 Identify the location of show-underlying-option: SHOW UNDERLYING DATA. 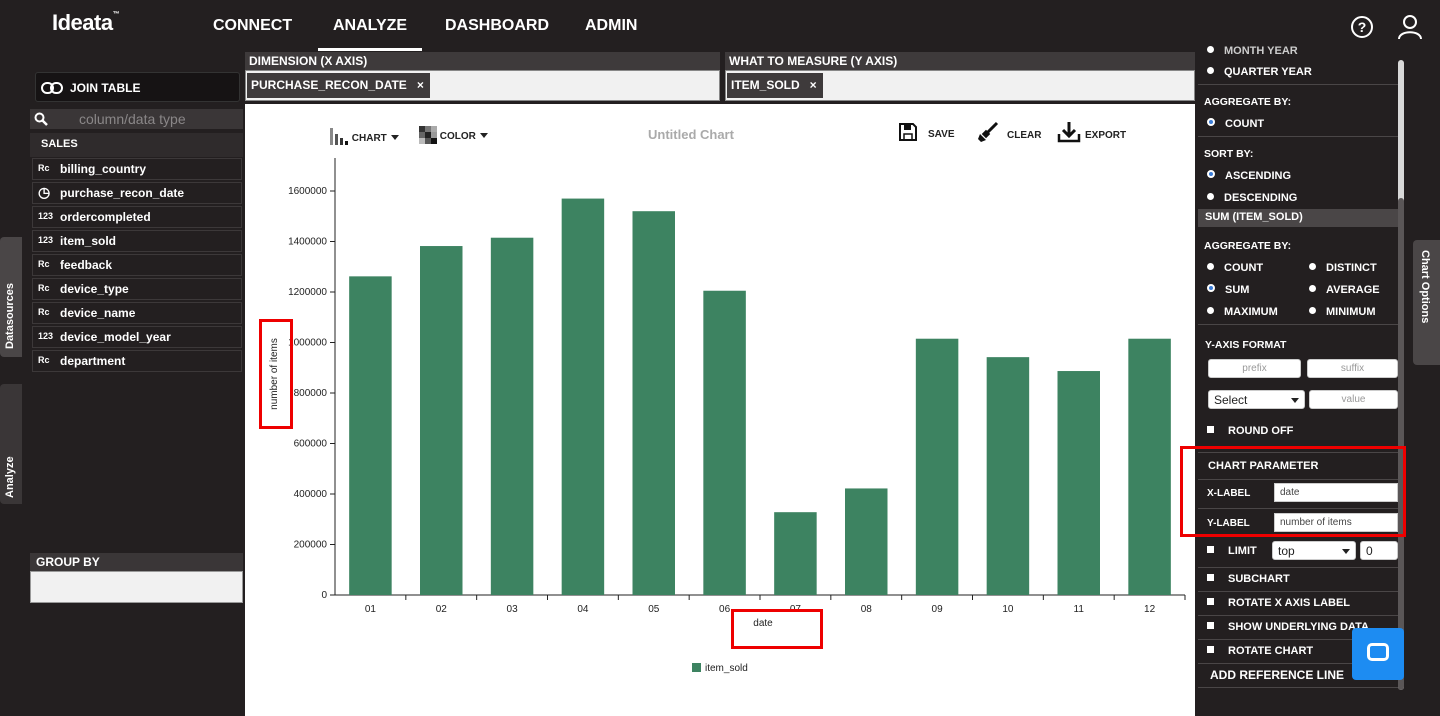
(1288, 627).